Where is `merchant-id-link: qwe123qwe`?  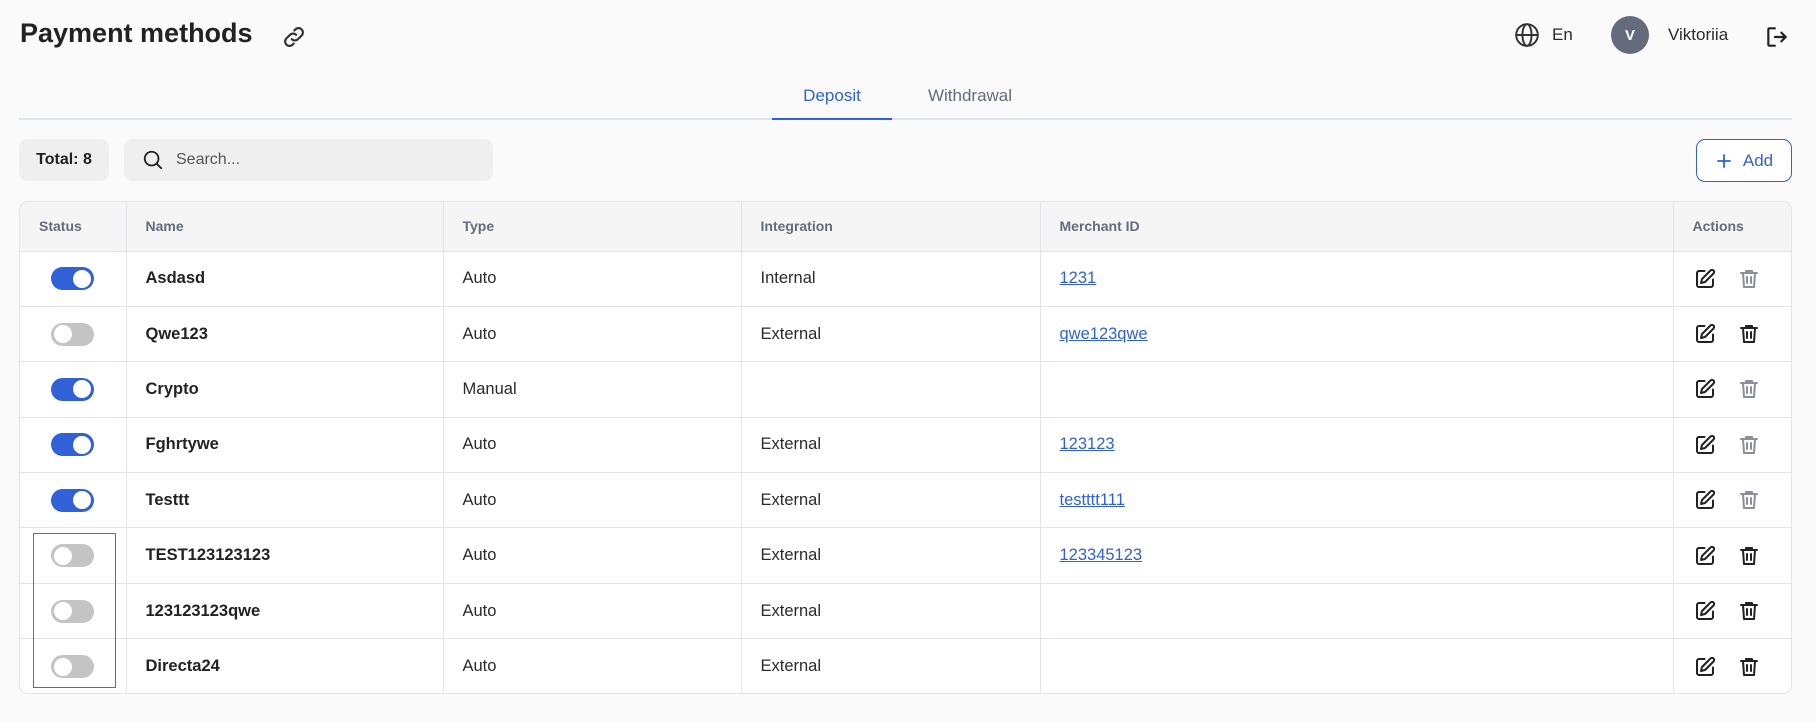
merchant-id-link: qwe123qwe is located at coordinates (1104, 334).